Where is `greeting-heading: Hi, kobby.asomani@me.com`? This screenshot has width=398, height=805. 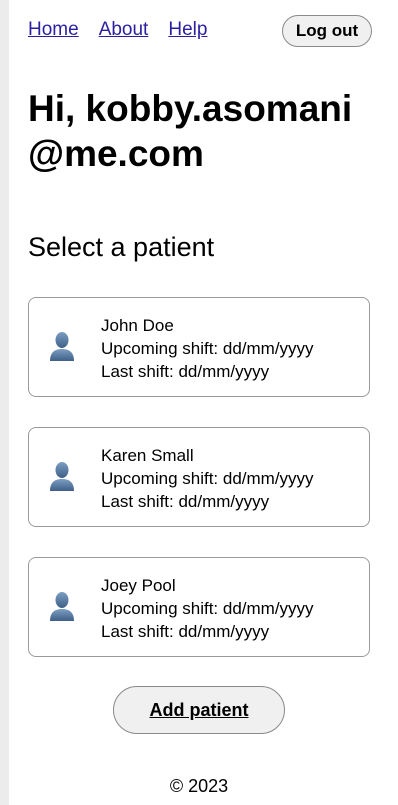 greeting-heading: Hi, kobby.asomani@me.com is located at coordinates (190, 131).